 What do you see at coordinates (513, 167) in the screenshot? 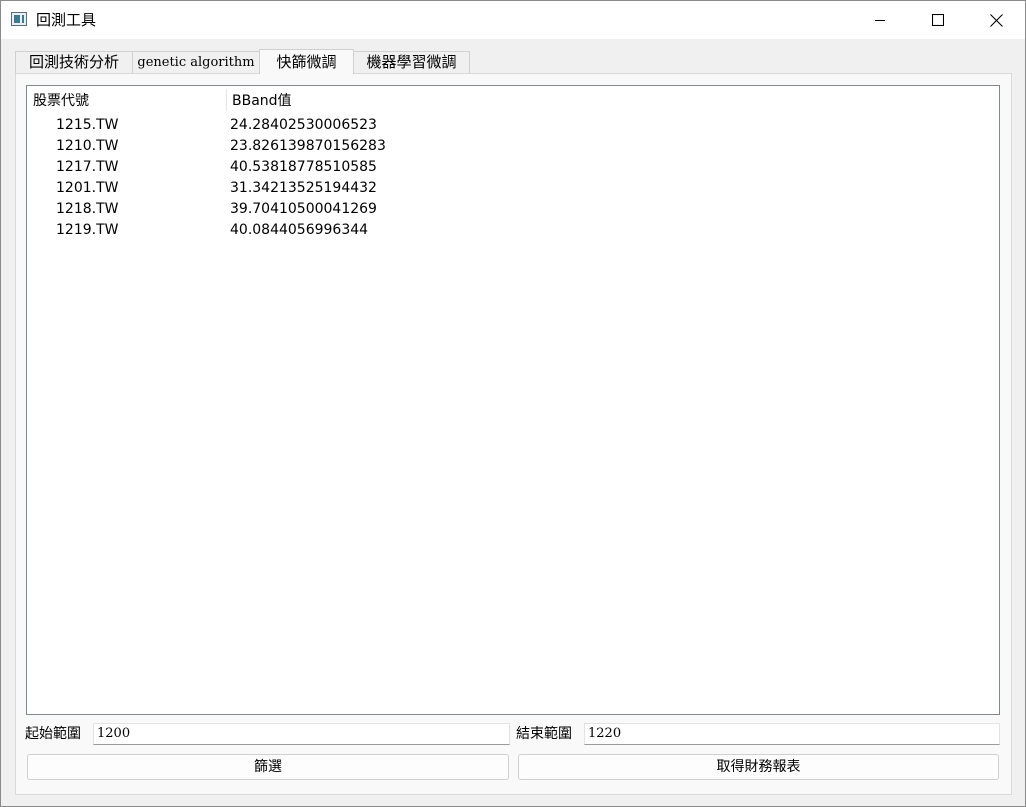
I see `table-row: 1217.TW 40.53818778510585` at bounding box center [513, 167].